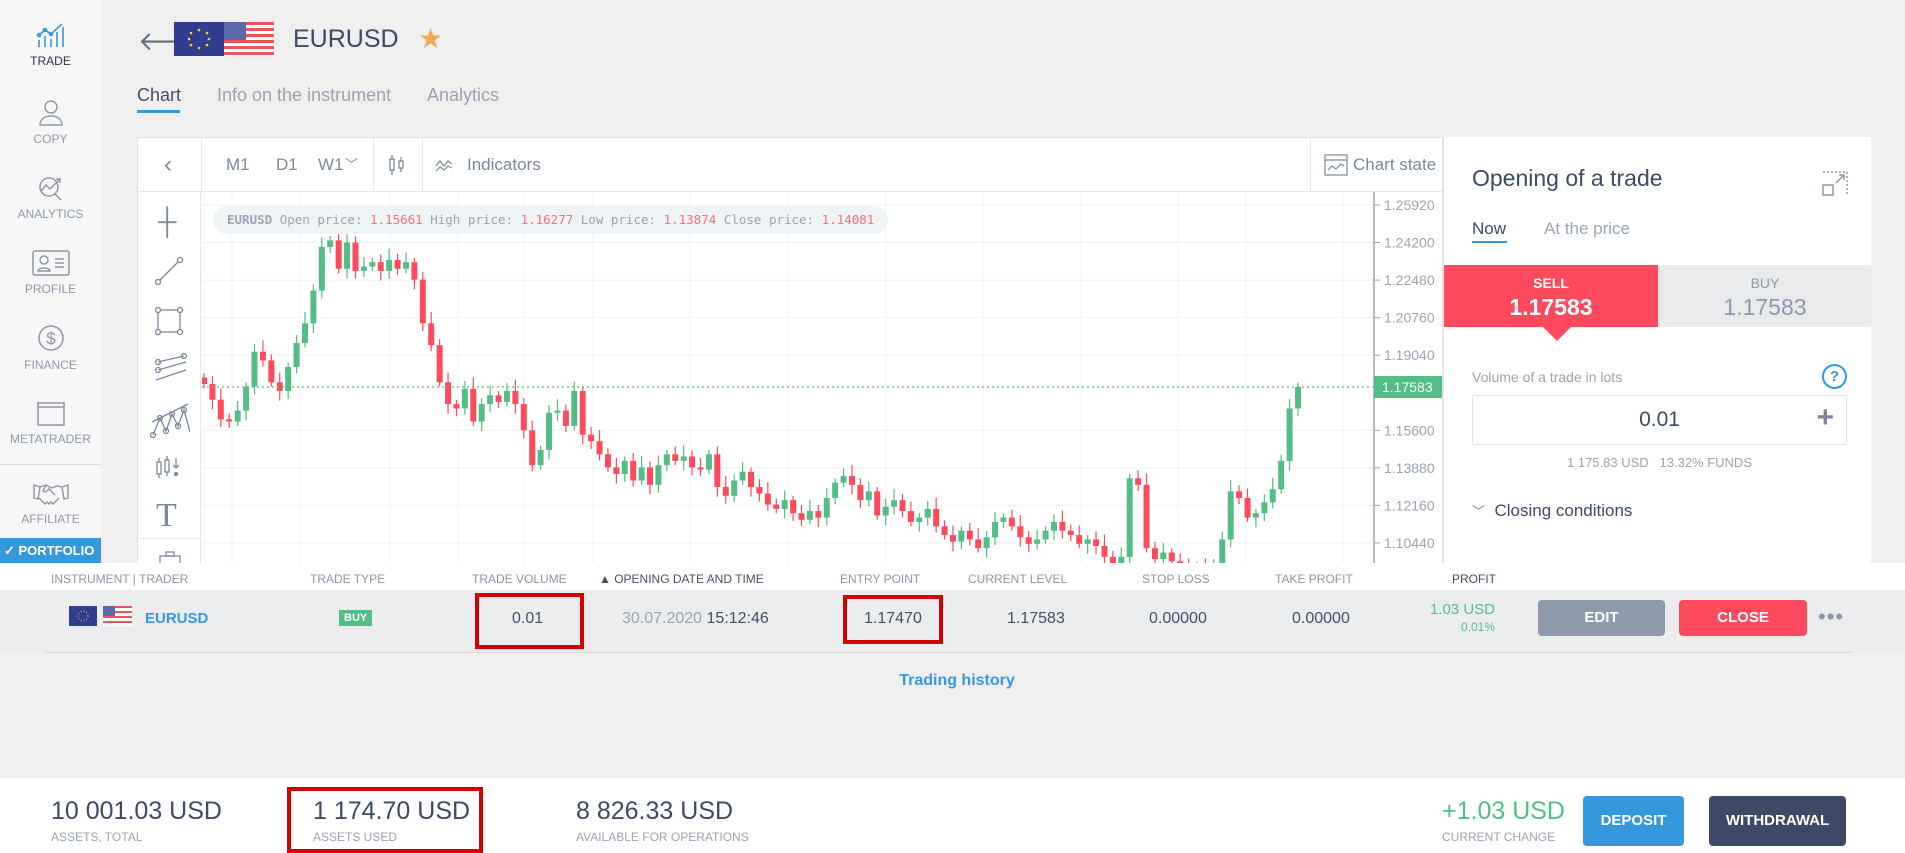 This screenshot has height=853, width=1905. I want to click on timeframe-chevron-down-icon: ﹀, so click(351, 165).